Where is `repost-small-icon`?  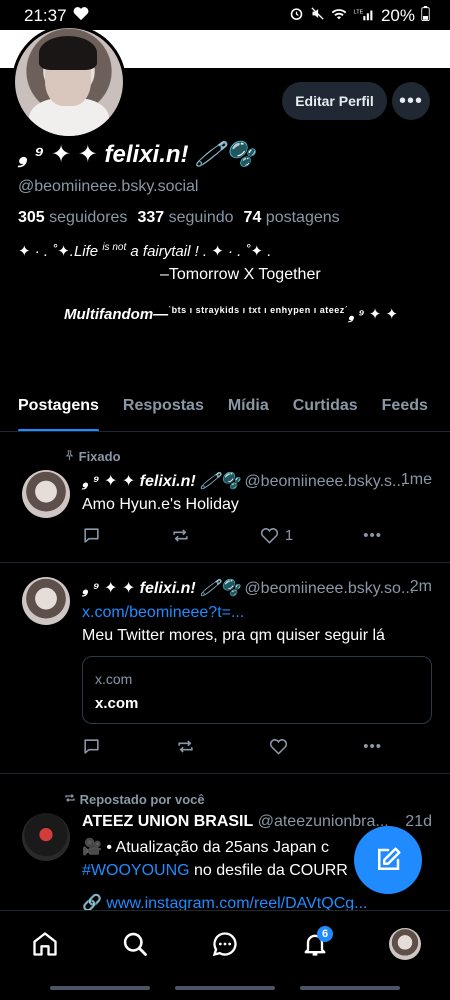 repost-small-icon is located at coordinates (72, 799).